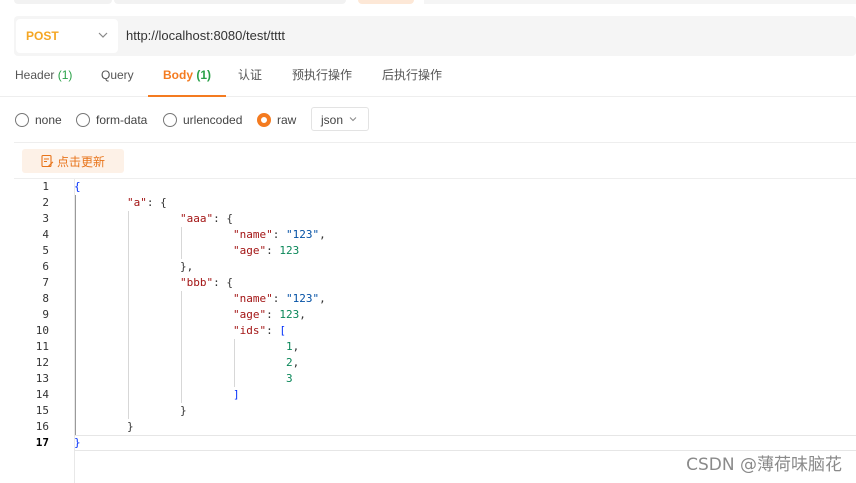  I want to click on code-line: "a": {, so click(147, 202).